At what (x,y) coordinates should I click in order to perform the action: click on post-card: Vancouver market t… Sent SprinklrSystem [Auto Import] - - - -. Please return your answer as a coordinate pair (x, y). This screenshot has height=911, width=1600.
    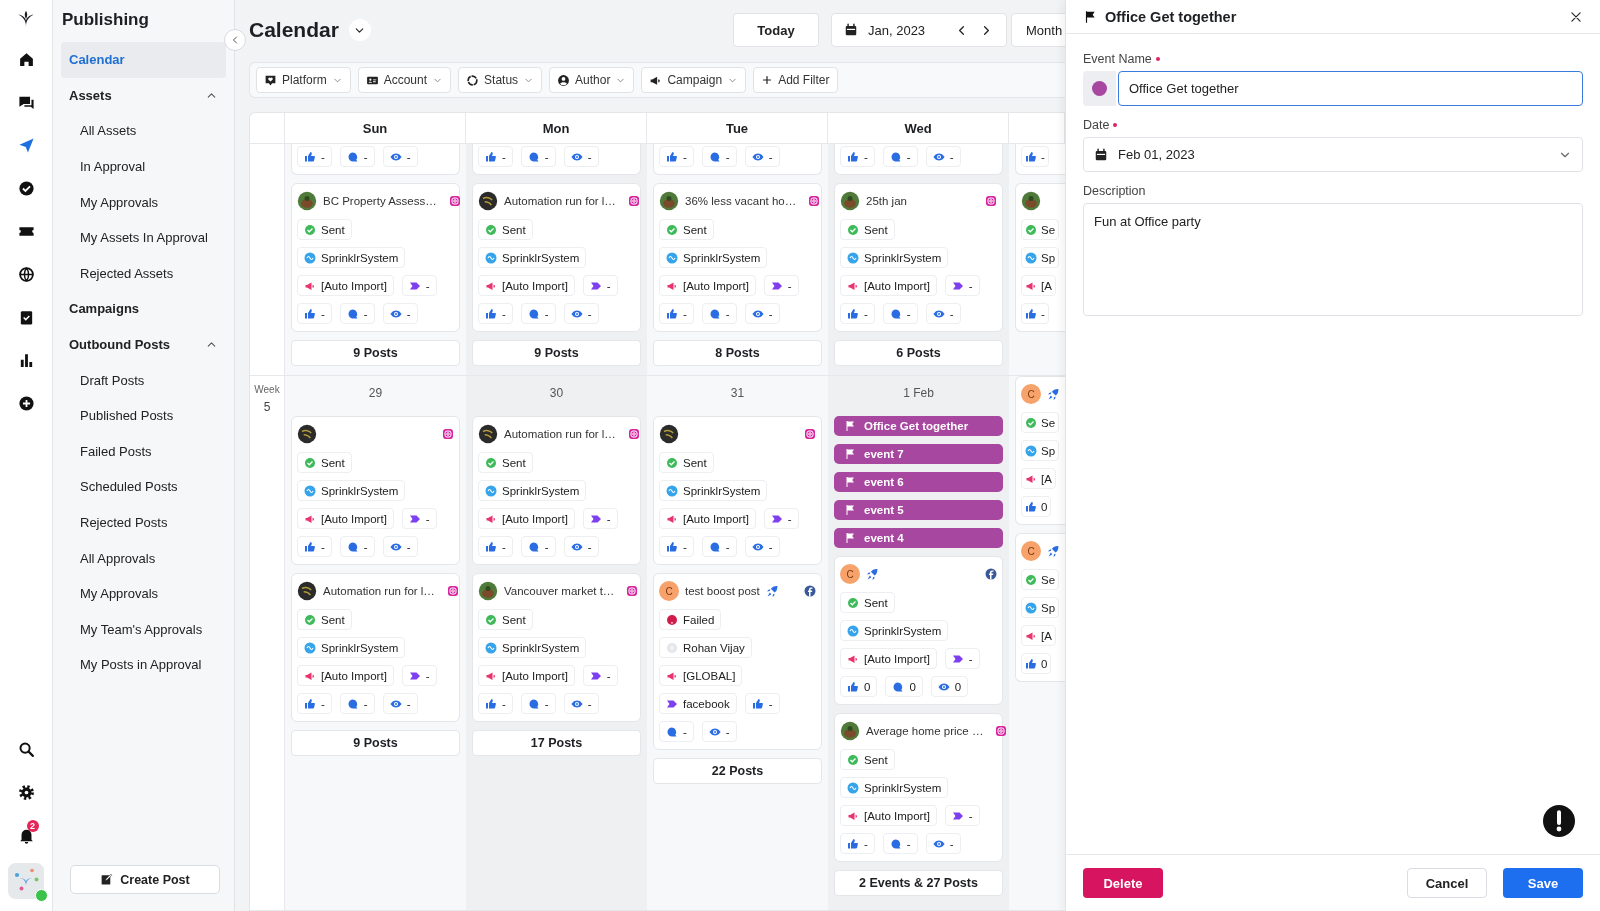
    Looking at the image, I should click on (556, 647).